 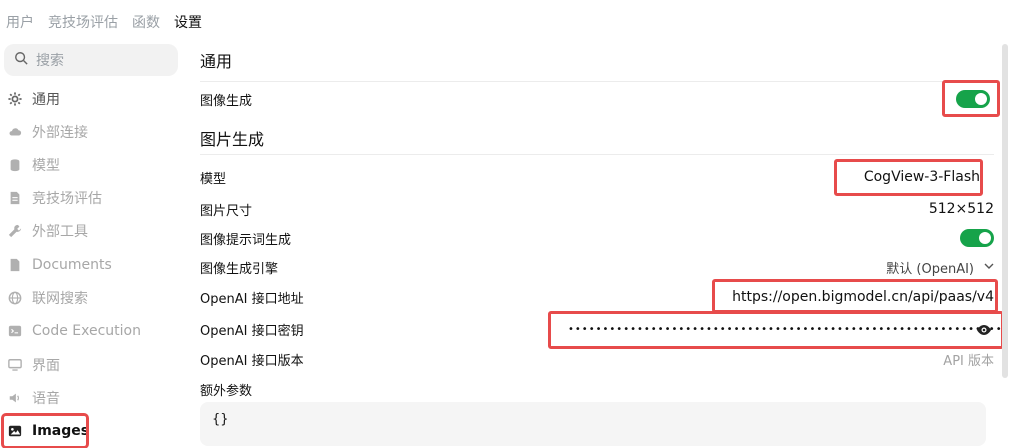 I want to click on sidebar-item-general: 通用, so click(x=93, y=99).